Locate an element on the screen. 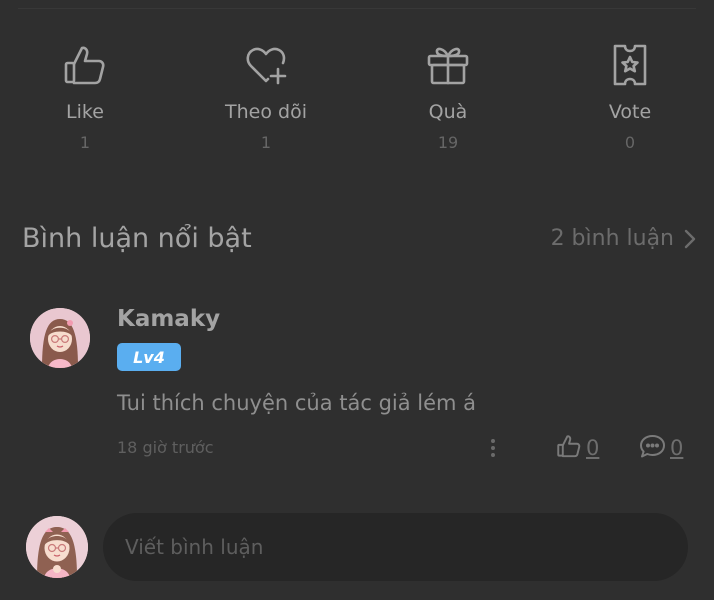 Image resolution: width=714 pixels, height=600 pixels. follow-label: Theo dõi is located at coordinates (266, 112).